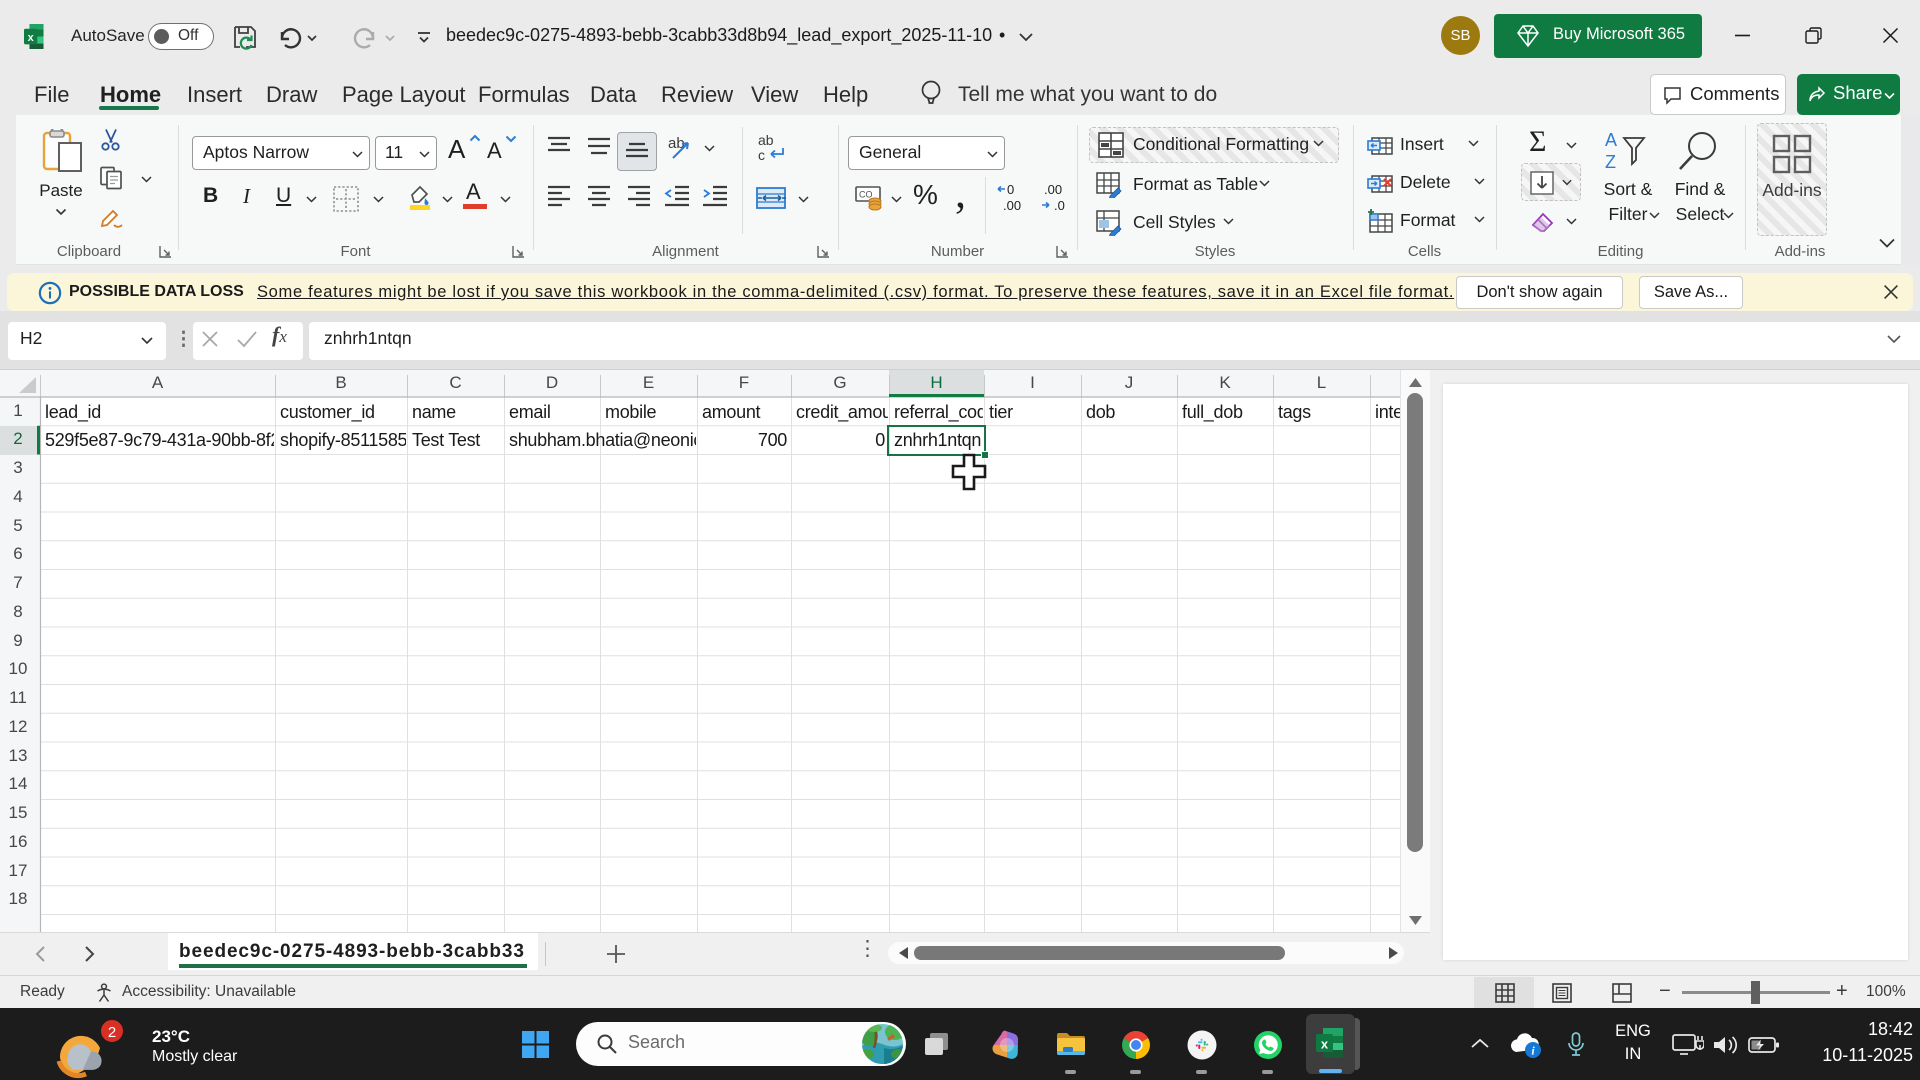 This screenshot has height=1080, width=1920. What do you see at coordinates (1010, 189) in the screenshot?
I see `svg-text: 0` at bounding box center [1010, 189].